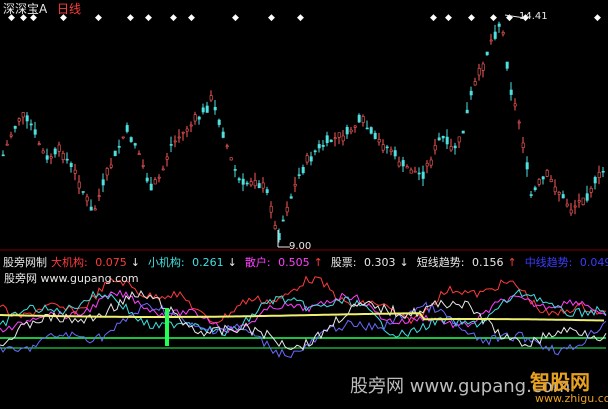 The image size is (608, 409). Describe the element at coordinates (487, 262) in the screenshot. I see `ind-value-4: 0.156` at that location.